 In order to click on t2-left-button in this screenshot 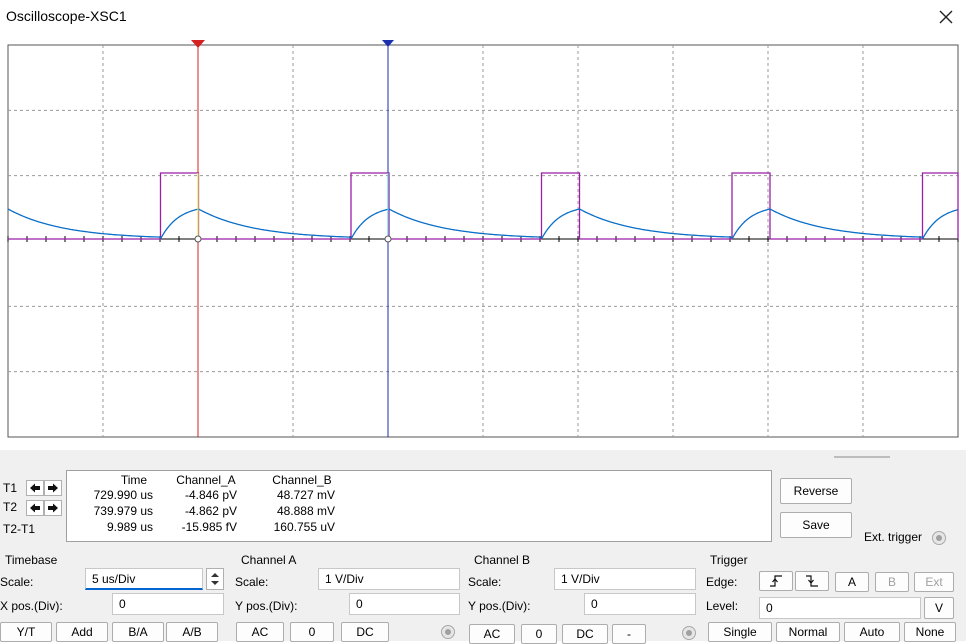, I will do `click(35, 508)`.